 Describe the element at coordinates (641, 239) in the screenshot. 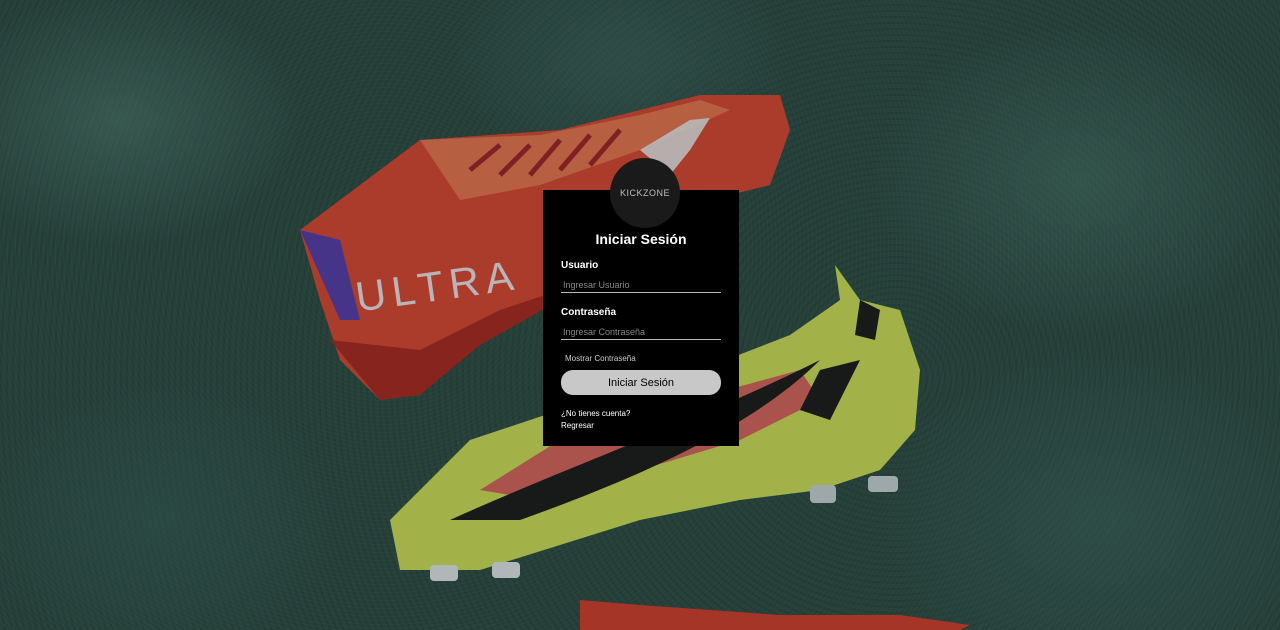

I see `login-title: Iniciar Sesión` at that location.